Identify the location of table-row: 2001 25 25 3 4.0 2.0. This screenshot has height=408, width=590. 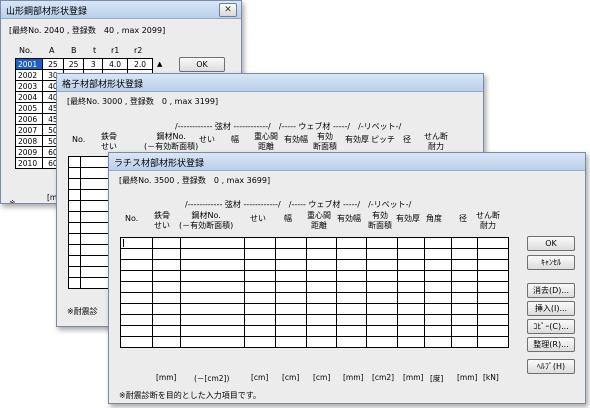
(84, 64).